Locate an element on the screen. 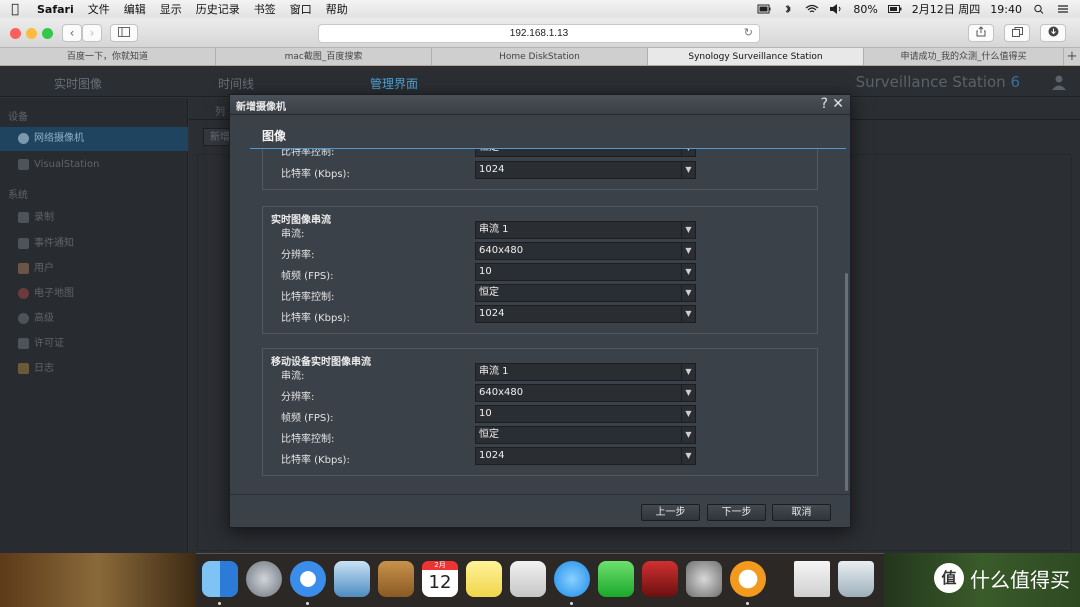  bluetooth-icon is located at coordinates (788, 9).